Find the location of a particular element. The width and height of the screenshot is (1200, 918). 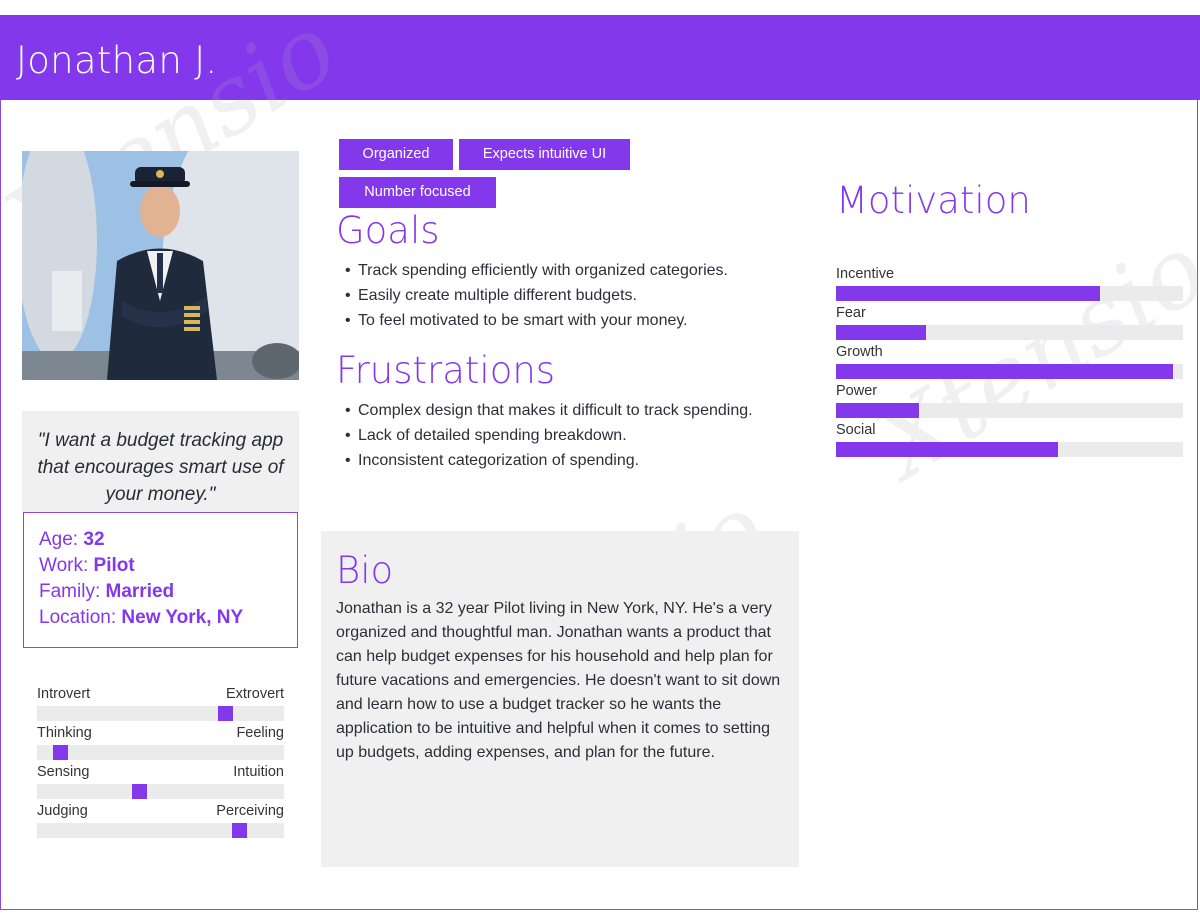

trait-right-label: Extrovert is located at coordinates (254, 694).